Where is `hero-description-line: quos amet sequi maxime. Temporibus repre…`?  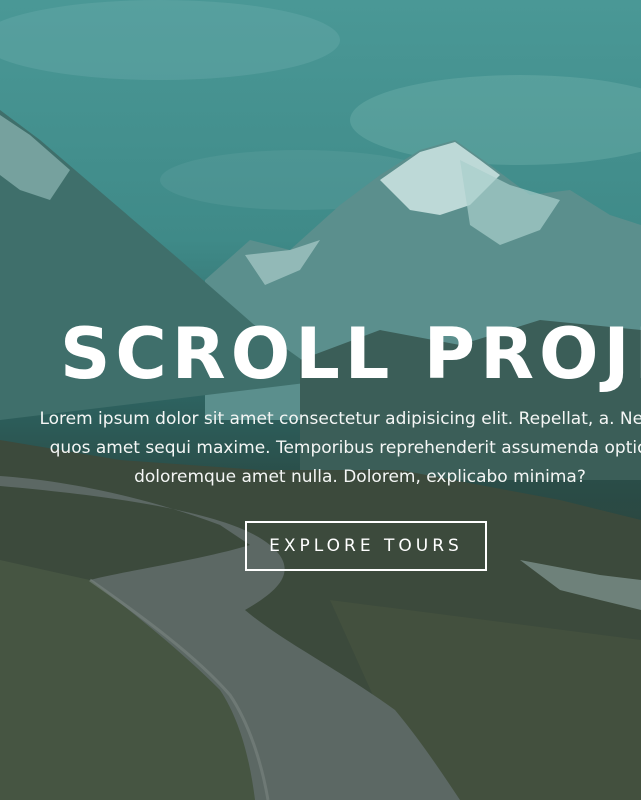
hero-description-line: quos amet sequi maxime. Temporibus repre… is located at coordinates (345, 448).